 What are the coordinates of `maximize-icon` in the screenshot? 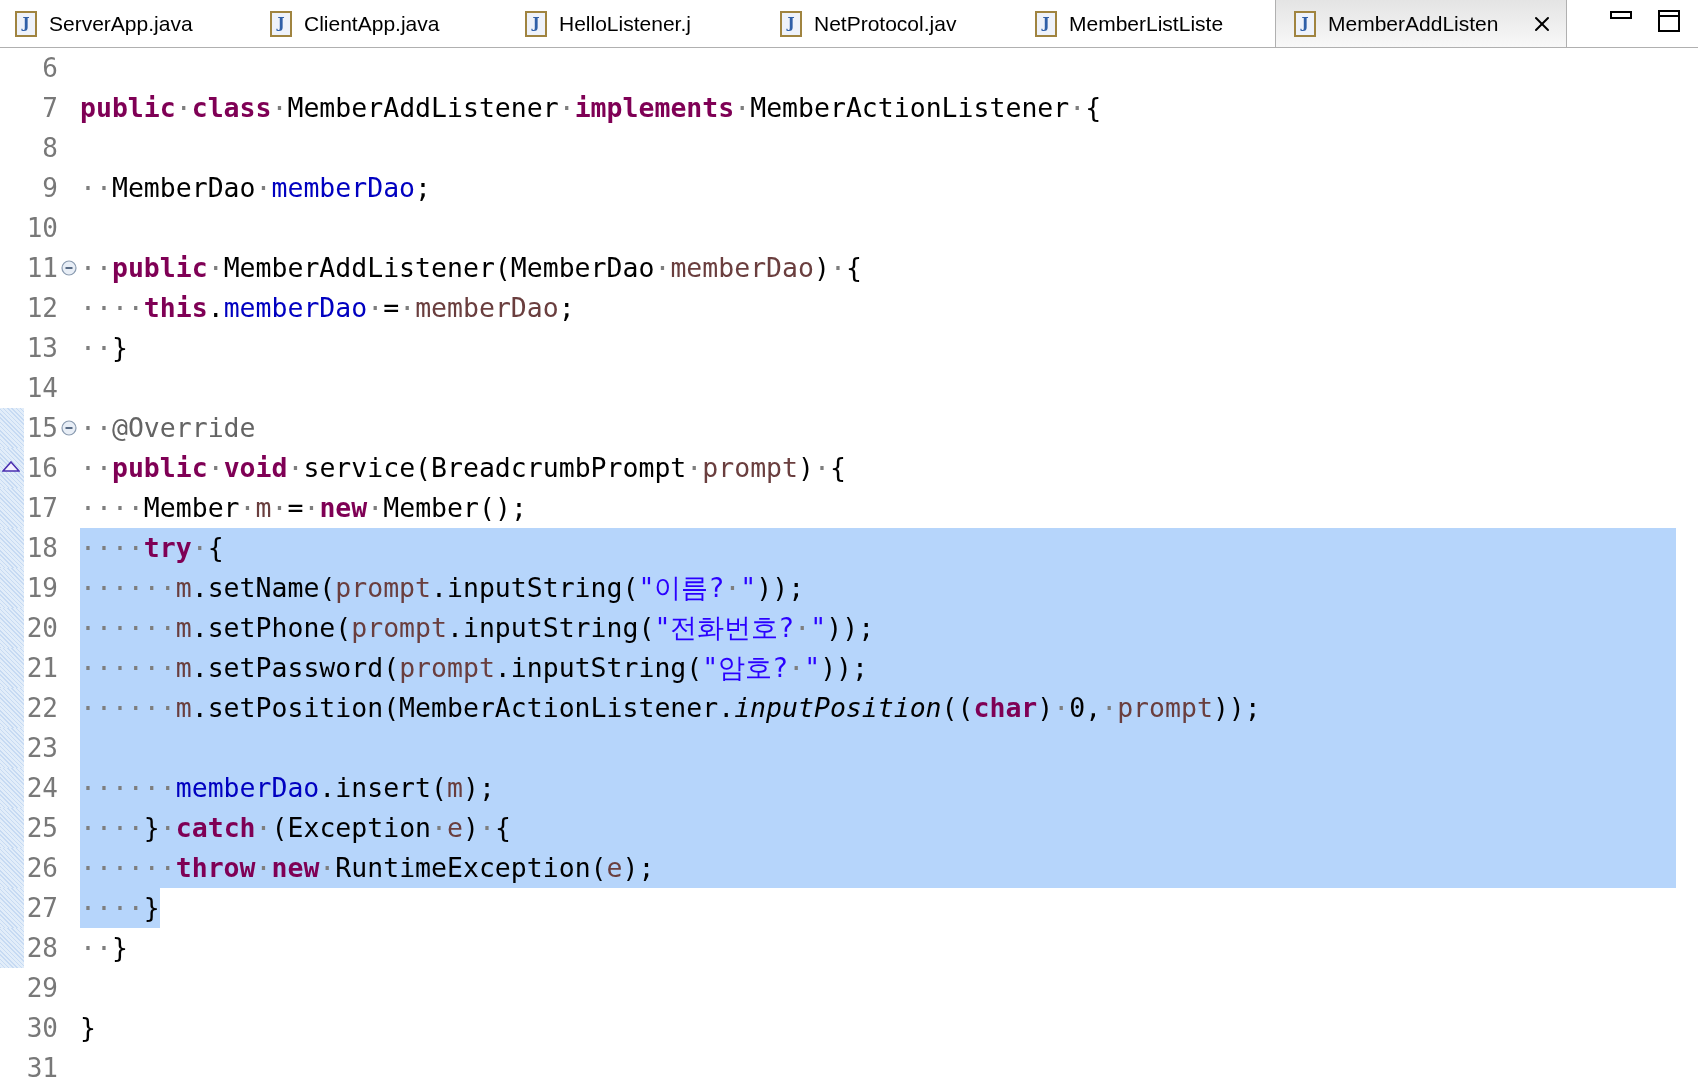 It's located at (1669, 21).